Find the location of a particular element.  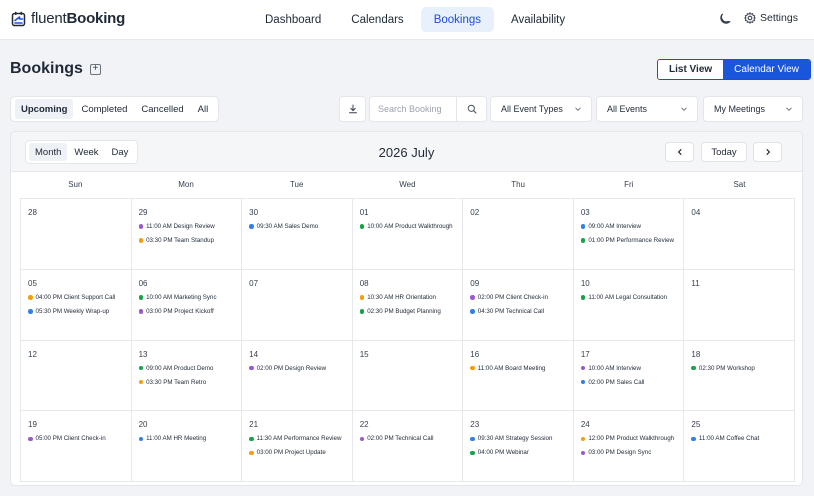

status-tab-cancelled: Cancelled is located at coordinates (162, 109).